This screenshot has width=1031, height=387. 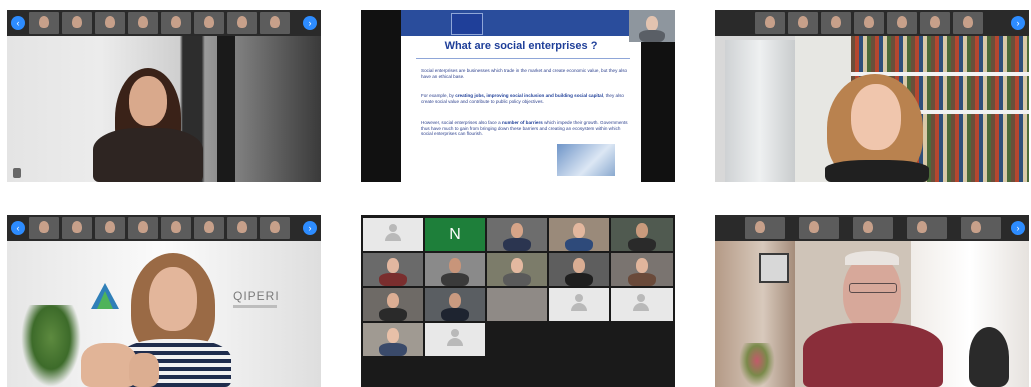 What do you see at coordinates (521, 46) in the screenshot?
I see `slide-title: What are social enterprises ?` at bounding box center [521, 46].